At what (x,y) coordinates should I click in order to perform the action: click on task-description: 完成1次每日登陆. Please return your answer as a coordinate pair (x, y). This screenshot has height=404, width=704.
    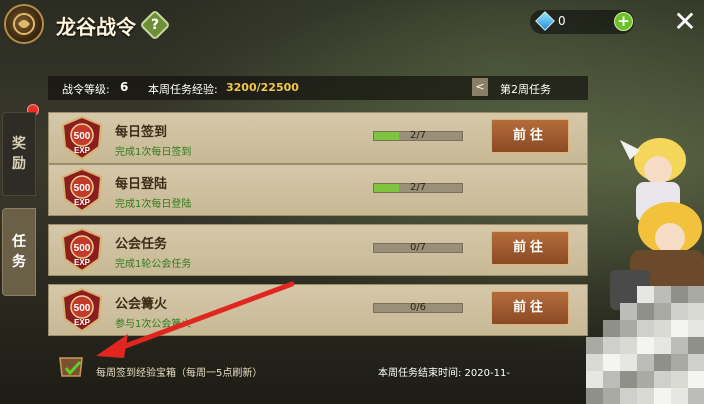
    Looking at the image, I should click on (153, 204).